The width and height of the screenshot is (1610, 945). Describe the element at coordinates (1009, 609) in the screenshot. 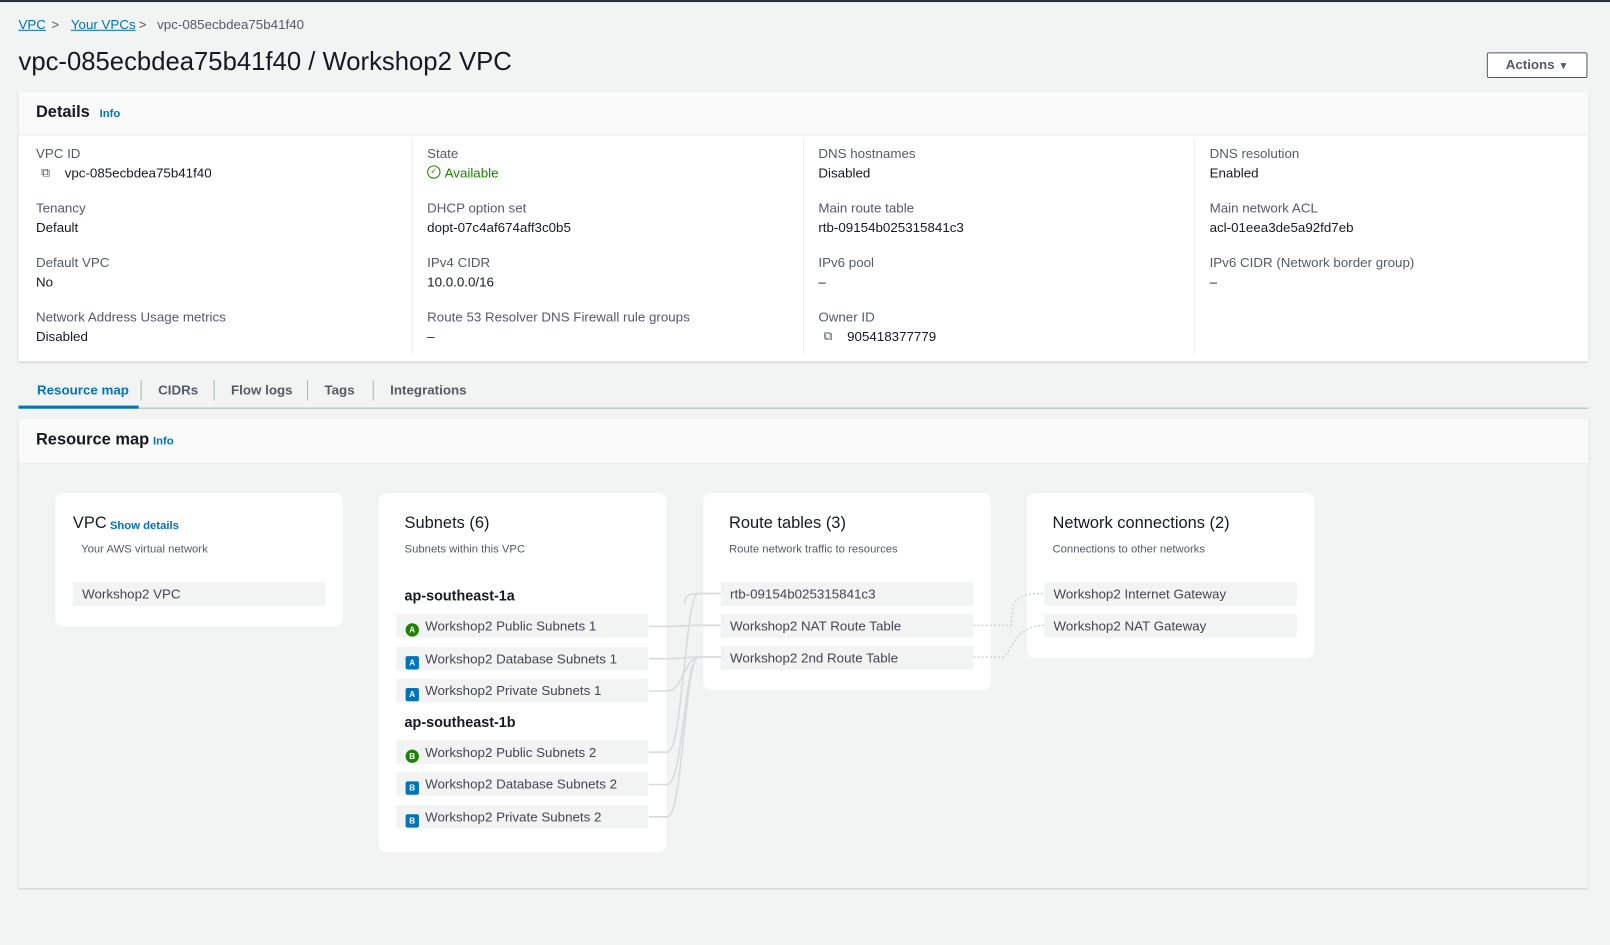

I see `nat-igw-connector` at that location.